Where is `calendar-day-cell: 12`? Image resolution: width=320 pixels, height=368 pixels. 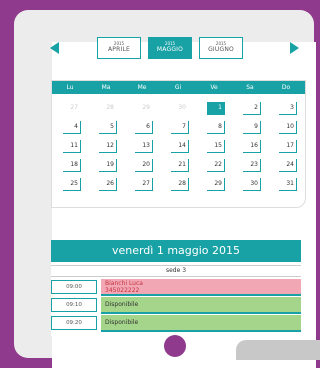
calendar-day-cell: 12 is located at coordinates (108, 146).